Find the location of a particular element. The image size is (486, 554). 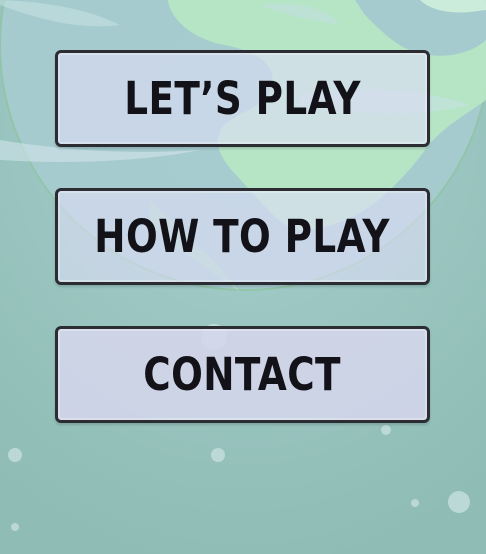

how-to-play-button: HOW TO PLAY is located at coordinates (242, 236).